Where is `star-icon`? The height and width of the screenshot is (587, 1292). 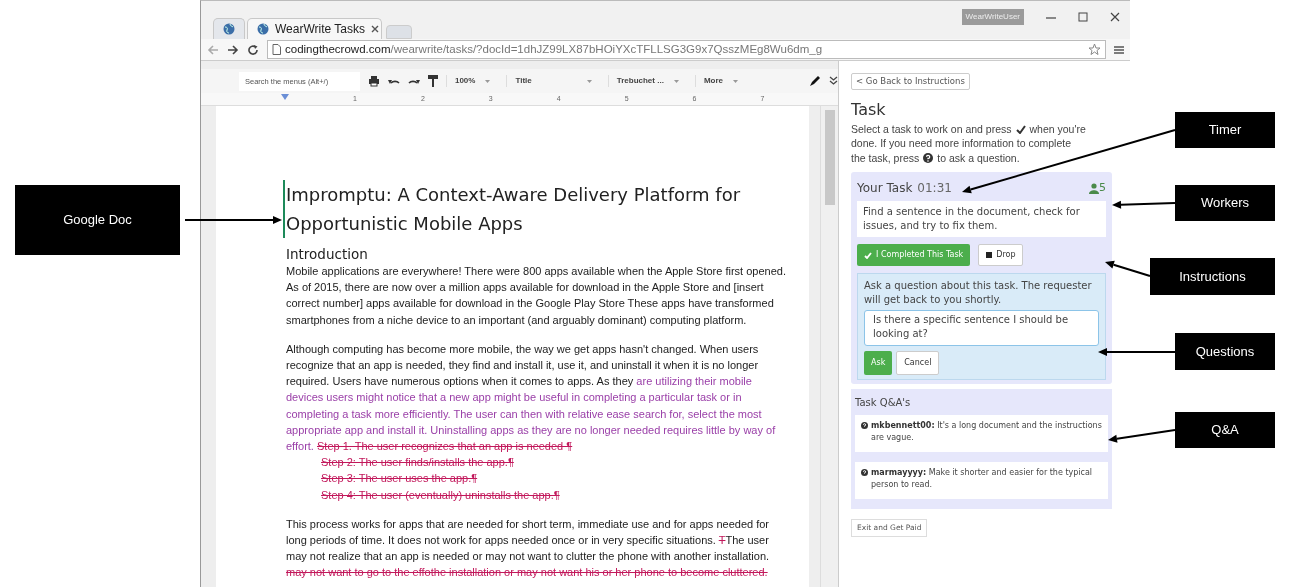
star-icon is located at coordinates (1094, 49).